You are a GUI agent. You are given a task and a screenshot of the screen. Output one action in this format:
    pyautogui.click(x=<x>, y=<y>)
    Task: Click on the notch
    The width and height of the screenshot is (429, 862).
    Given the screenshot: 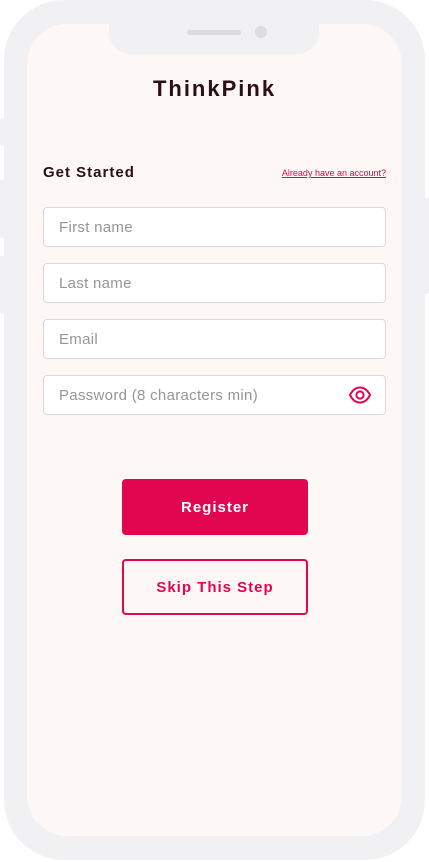 What is the action you would take?
    pyautogui.click(x=214, y=39)
    